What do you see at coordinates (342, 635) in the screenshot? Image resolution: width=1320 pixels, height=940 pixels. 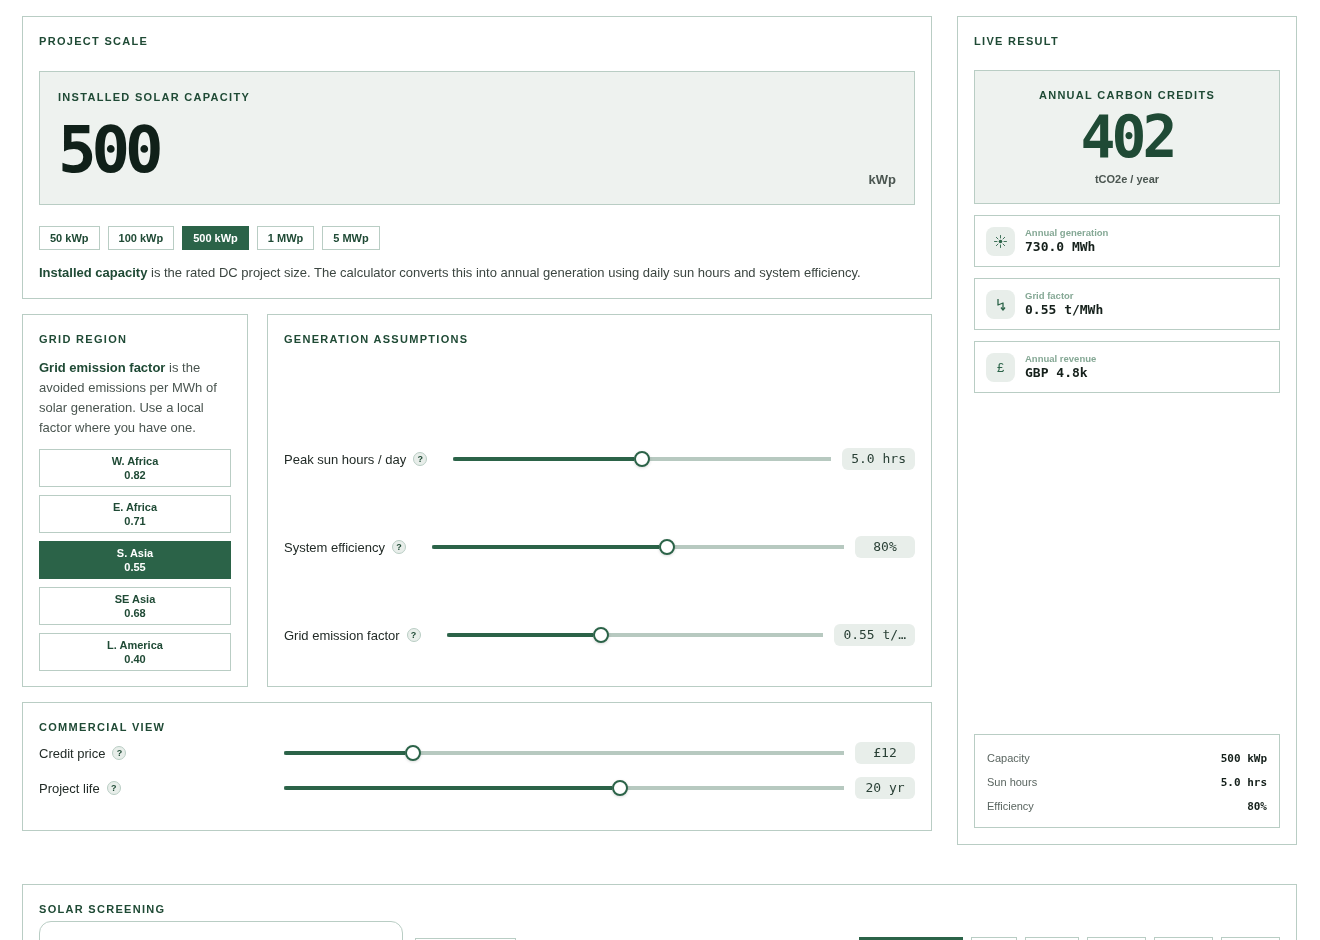 I see `slider-label: Grid emission factor` at bounding box center [342, 635].